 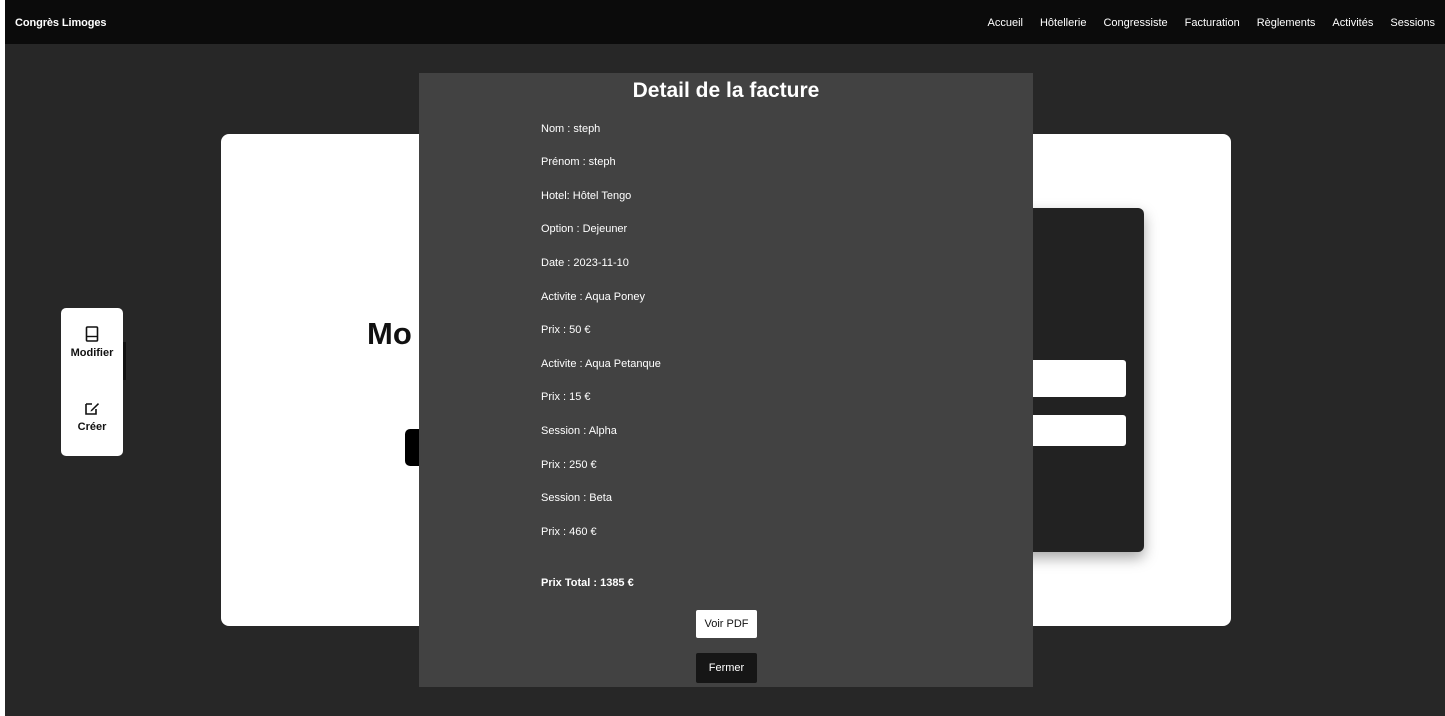 I want to click on side-item-modifier-label: Modifier, so click(x=92, y=353).